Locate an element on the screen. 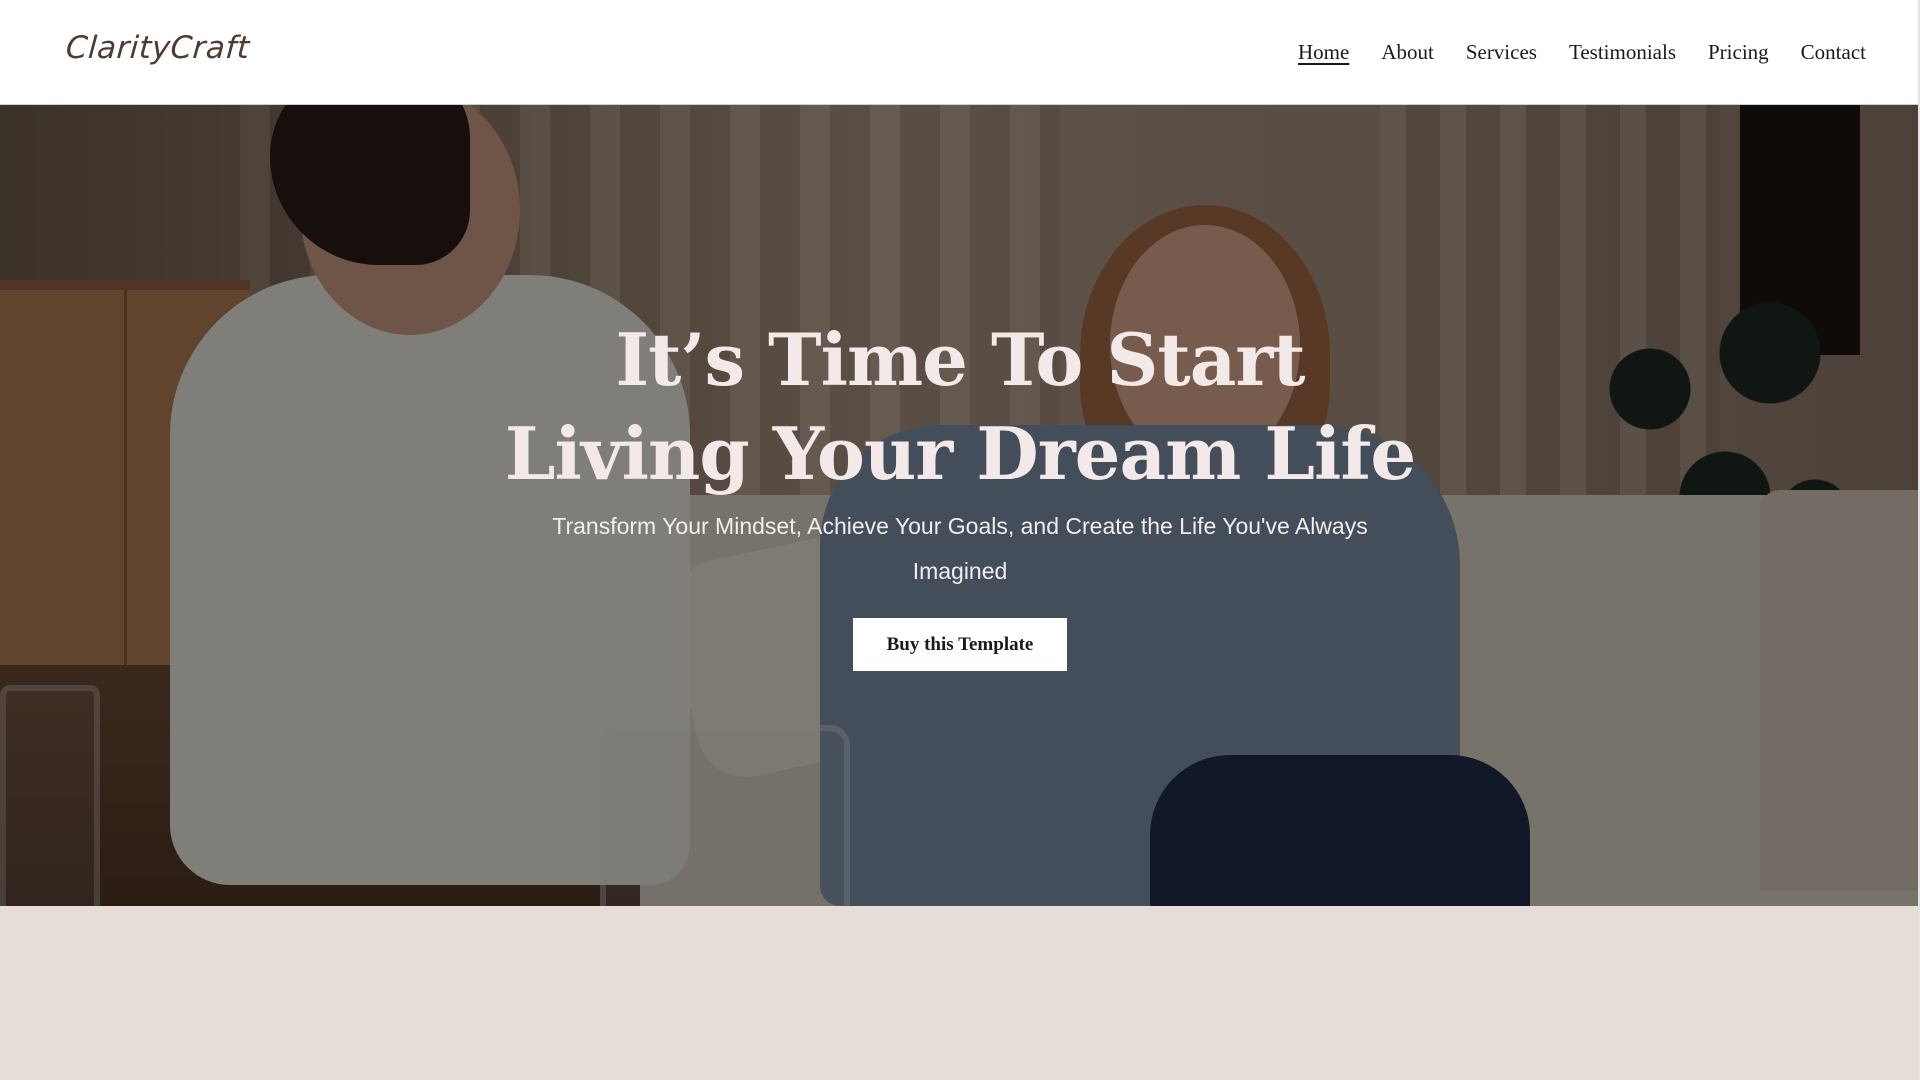 This screenshot has width=1920, height=1080. logo: ClarityCraft is located at coordinates (158, 48).